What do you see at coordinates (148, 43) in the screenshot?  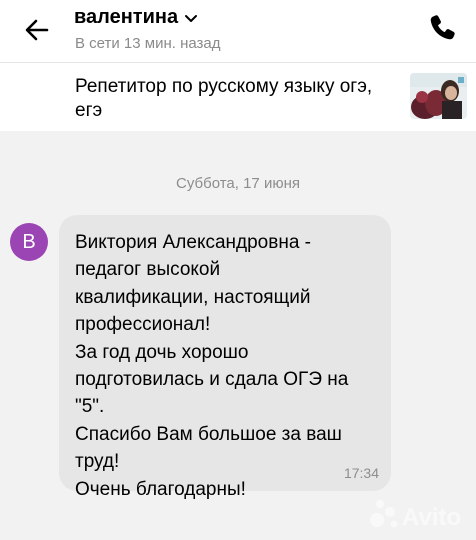 I see `online-status: В сети 13 мин. назад` at bounding box center [148, 43].